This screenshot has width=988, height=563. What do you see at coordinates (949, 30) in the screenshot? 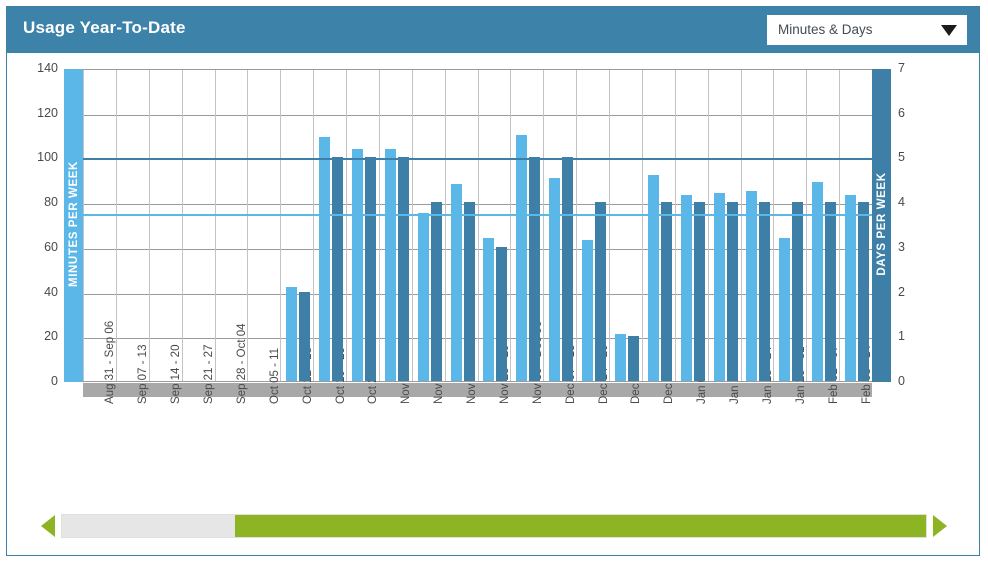
I see `chevron-down-icon` at bounding box center [949, 30].